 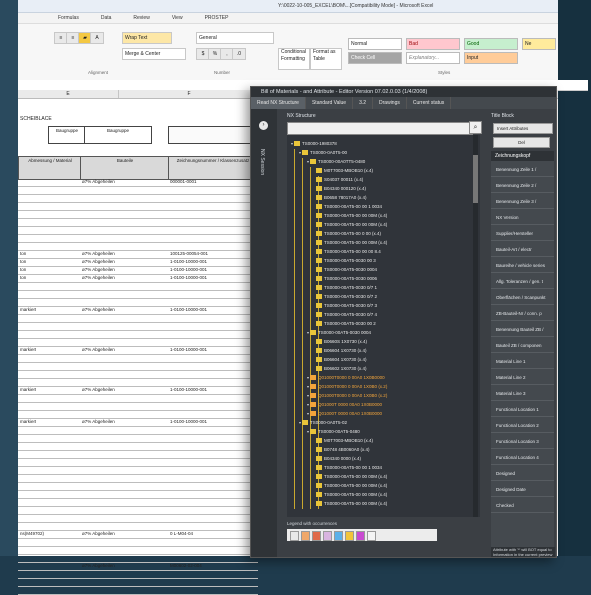 What do you see at coordinates (522, 410) in the screenshot?
I see `attribute-item: Functional Location 1` at bounding box center [522, 410].